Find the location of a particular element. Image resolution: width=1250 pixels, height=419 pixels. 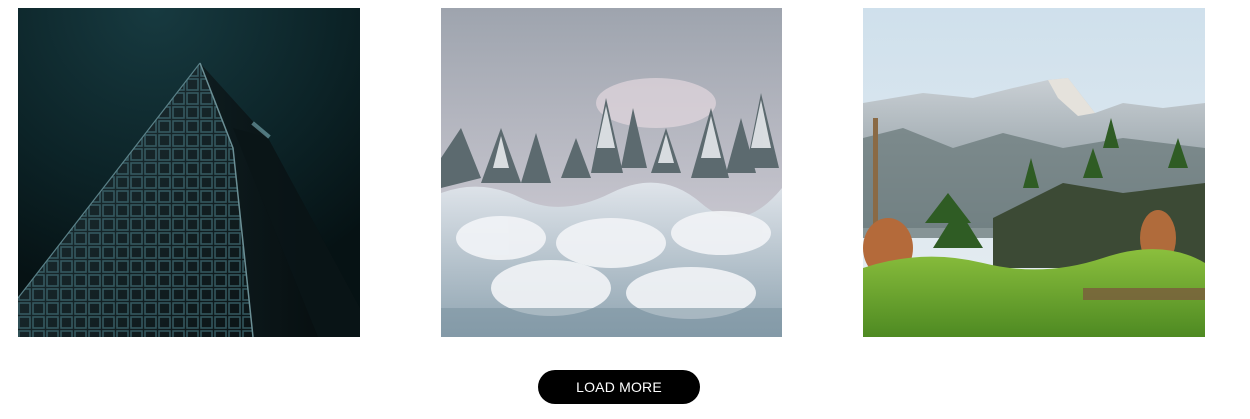

load-more-button: LOAD MORE is located at coordinates (619, 387).